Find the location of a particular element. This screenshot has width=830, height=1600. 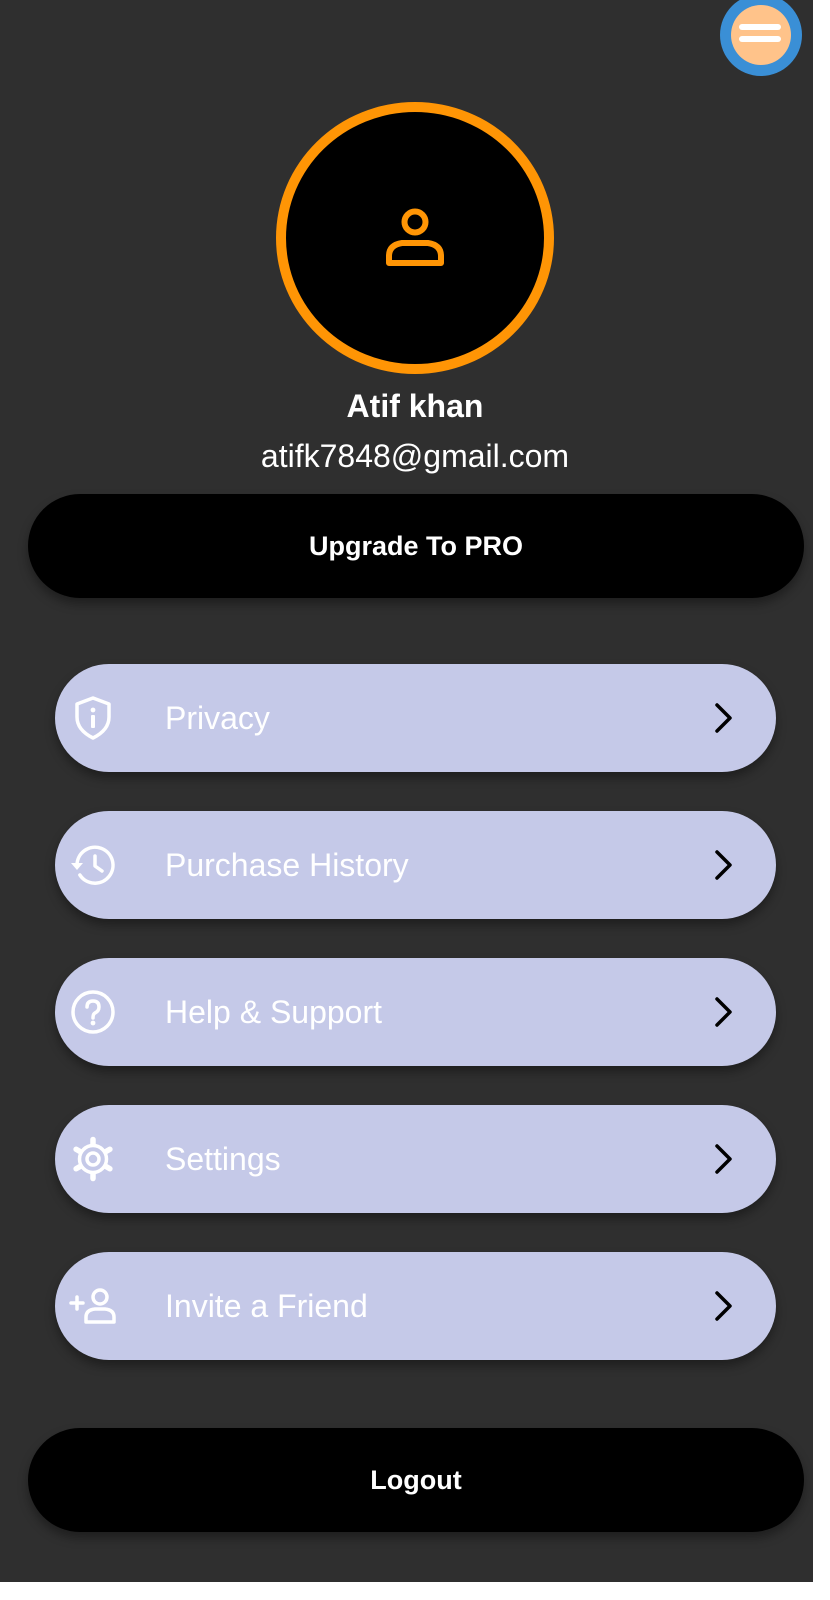

person-icon is located at coordinates (415, 237).